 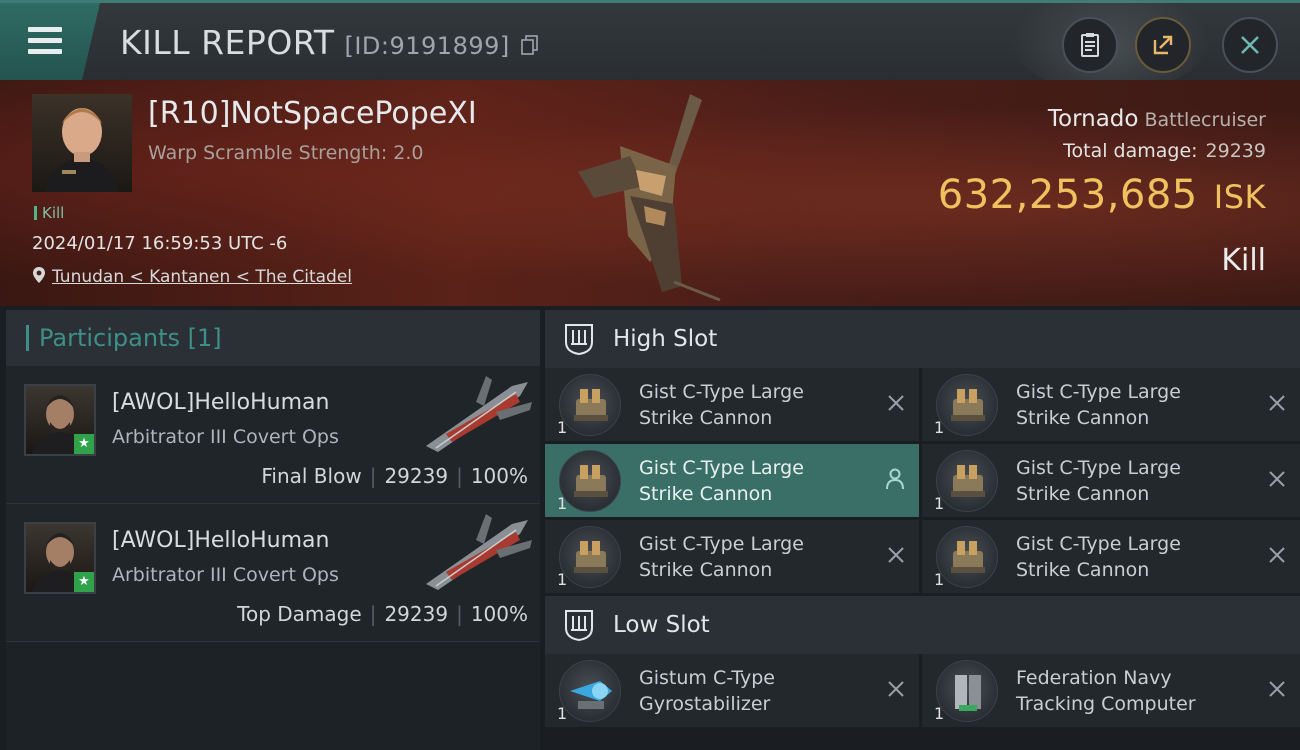 I want to click on module-slot: 1 Federation Navy Tracking Computer, so click(x=1111, y=690).